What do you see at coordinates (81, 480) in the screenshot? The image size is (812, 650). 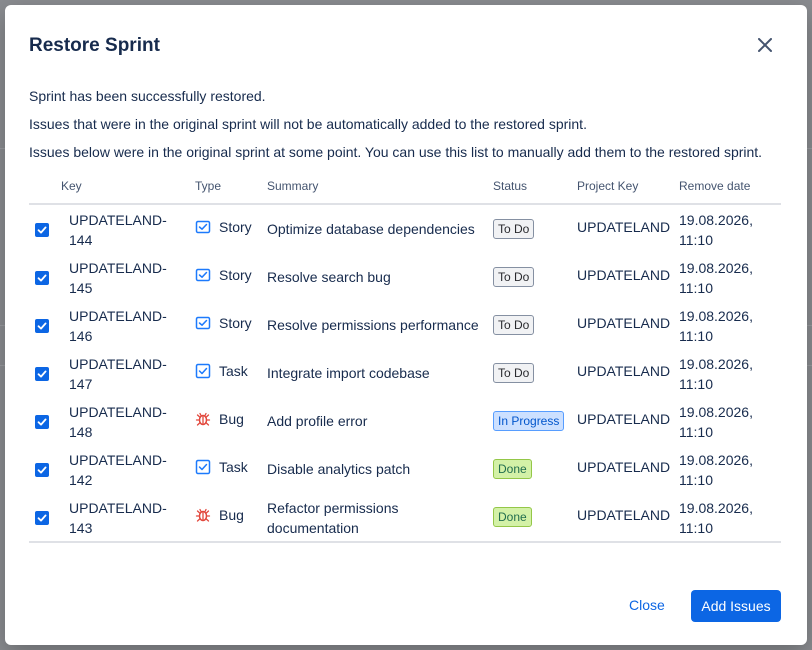 I see `issue-key-number: 142` at bounding box center [81, 480].